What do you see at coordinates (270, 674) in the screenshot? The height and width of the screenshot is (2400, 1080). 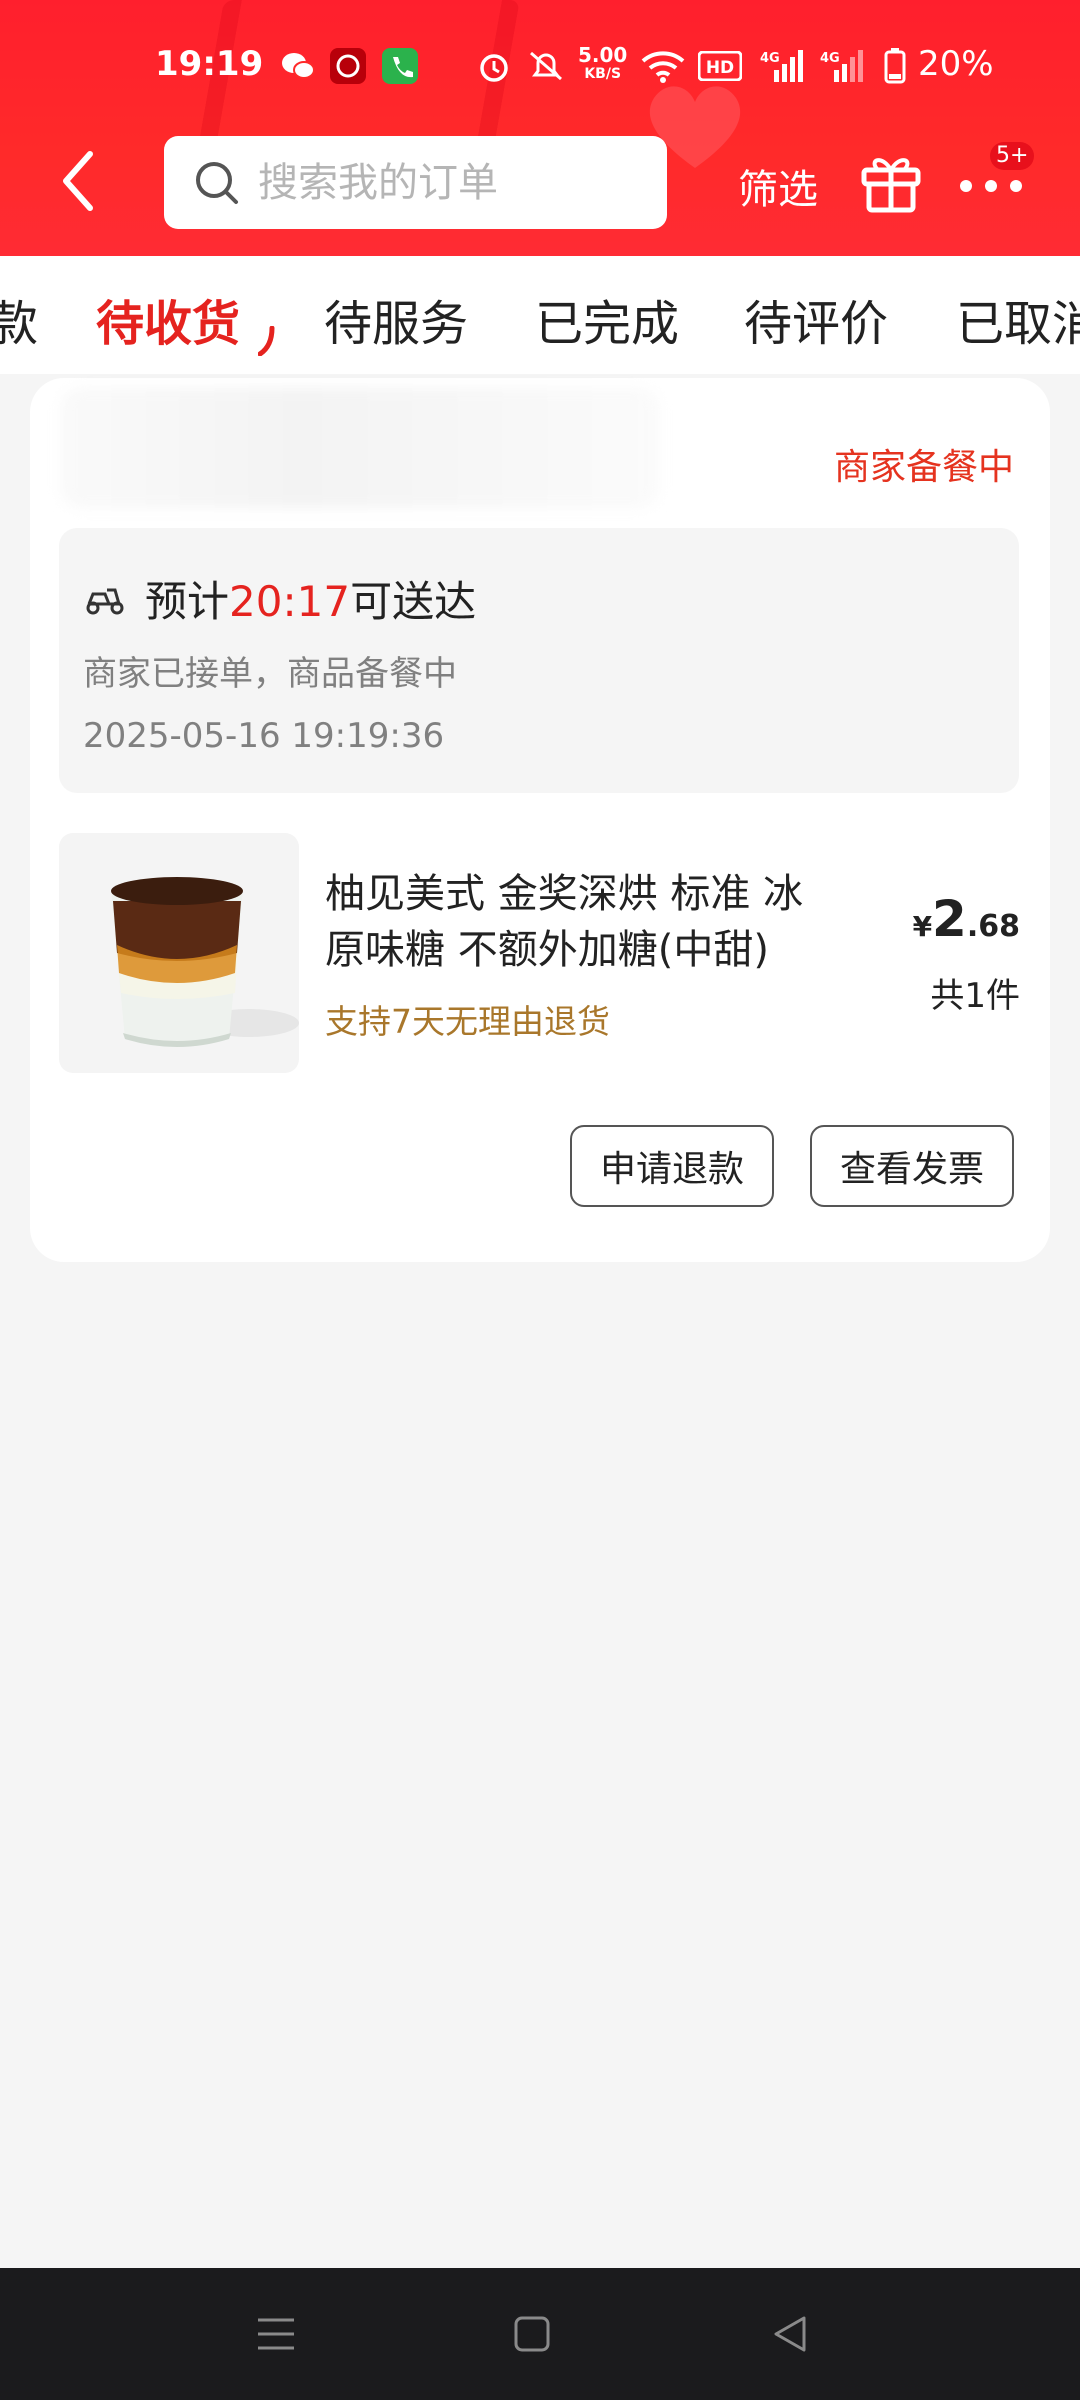 I see `delivery-description: 商家已接单，商品备餐中` at bounding box center [270, 674].